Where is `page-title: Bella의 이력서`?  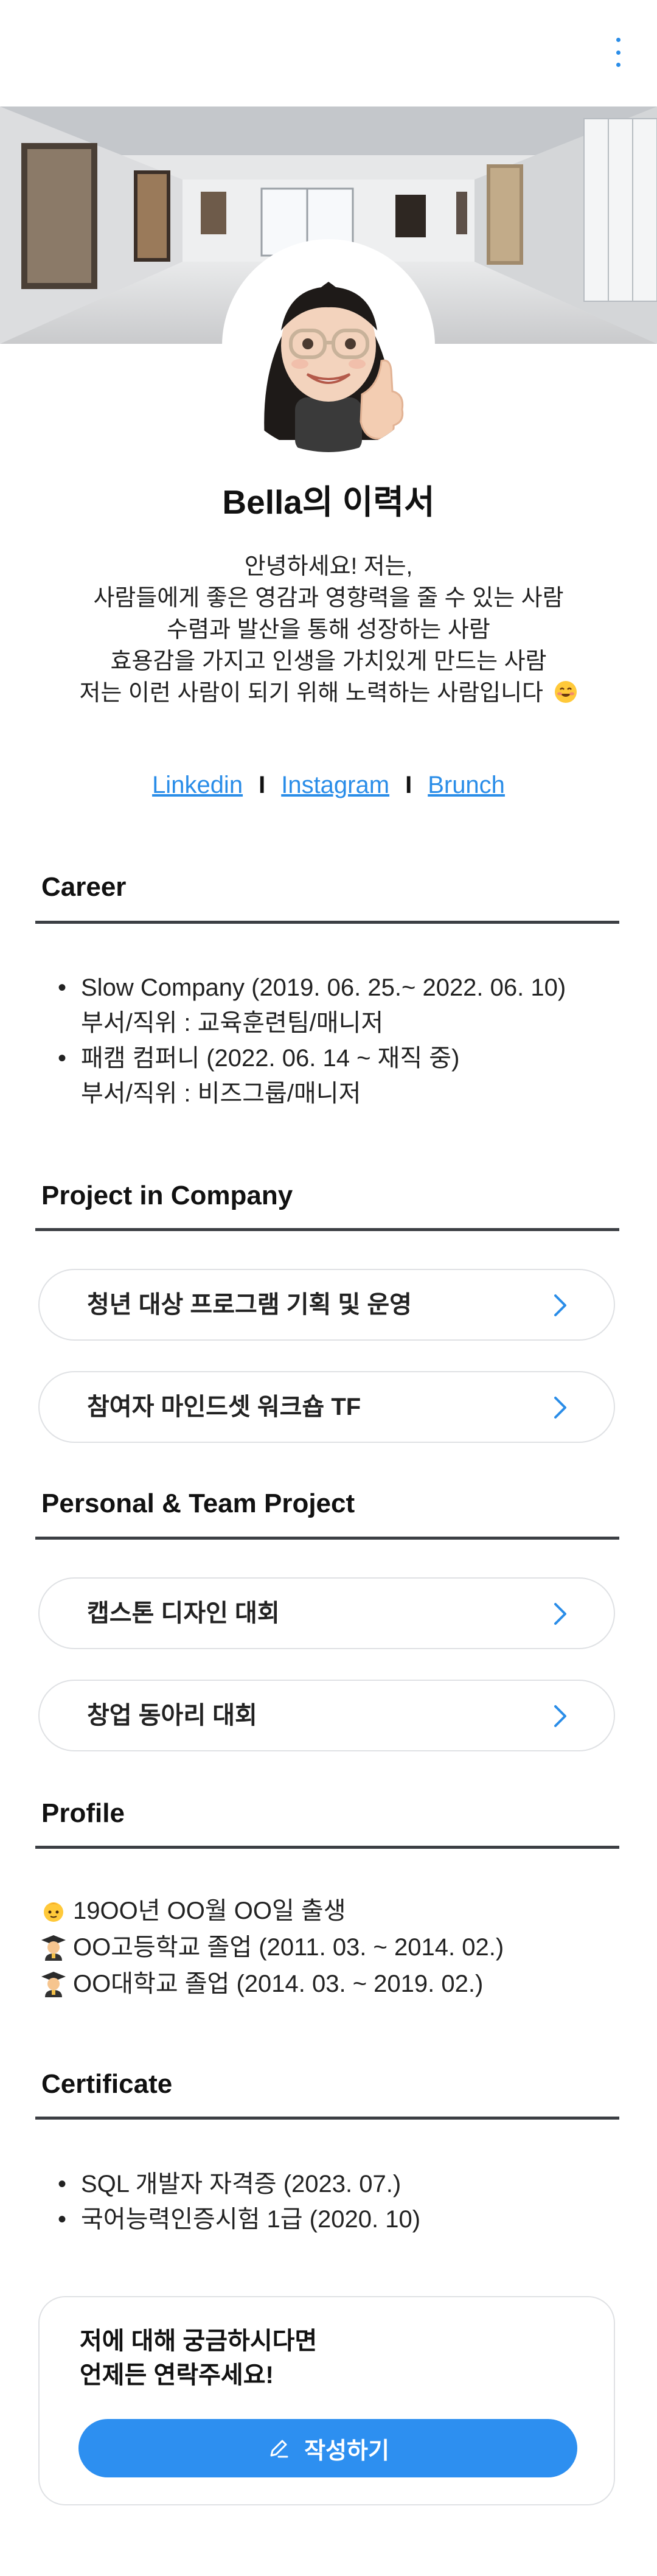
page-title: Bella의 이력서 is located at coordinates (328, 502).